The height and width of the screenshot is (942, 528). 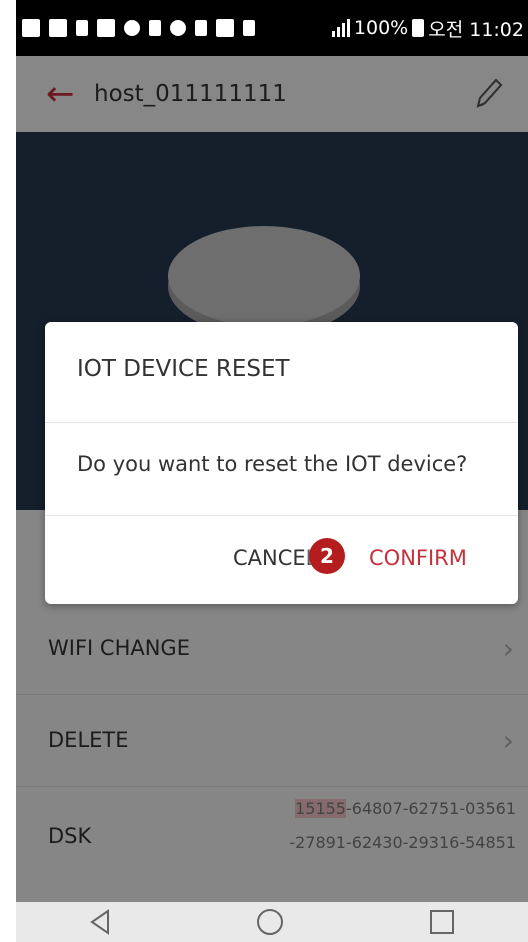 I want to click on recents-nav-icon, so click(x=442, y=922).